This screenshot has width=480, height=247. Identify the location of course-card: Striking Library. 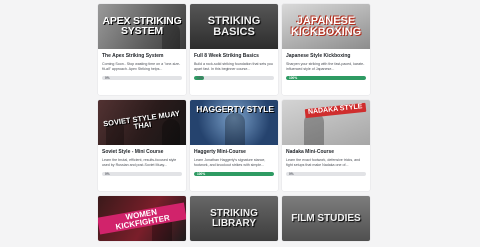
(234, 218).